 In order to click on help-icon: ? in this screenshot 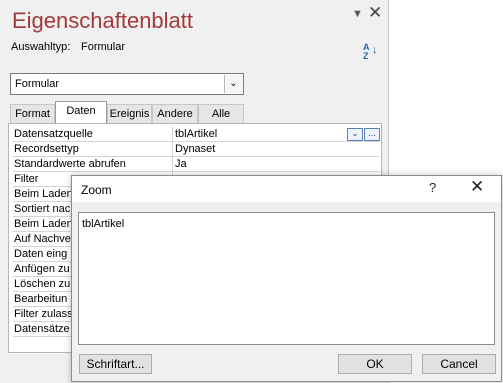, I will do `click(432, 187)`.